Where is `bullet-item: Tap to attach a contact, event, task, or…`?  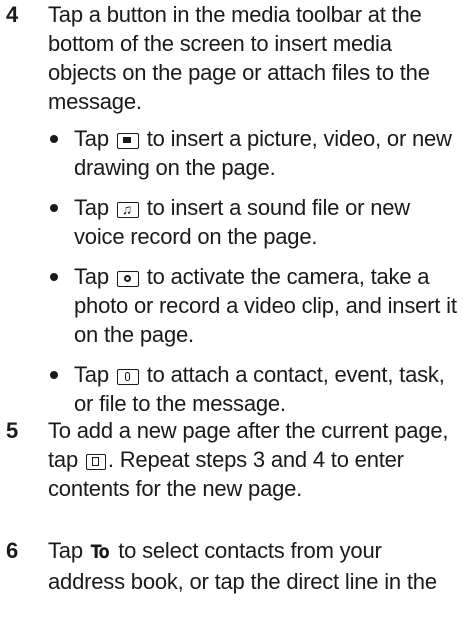 bullet-item: Tap to attach a contact, event, task, or… is located at coordinates (255, 389).